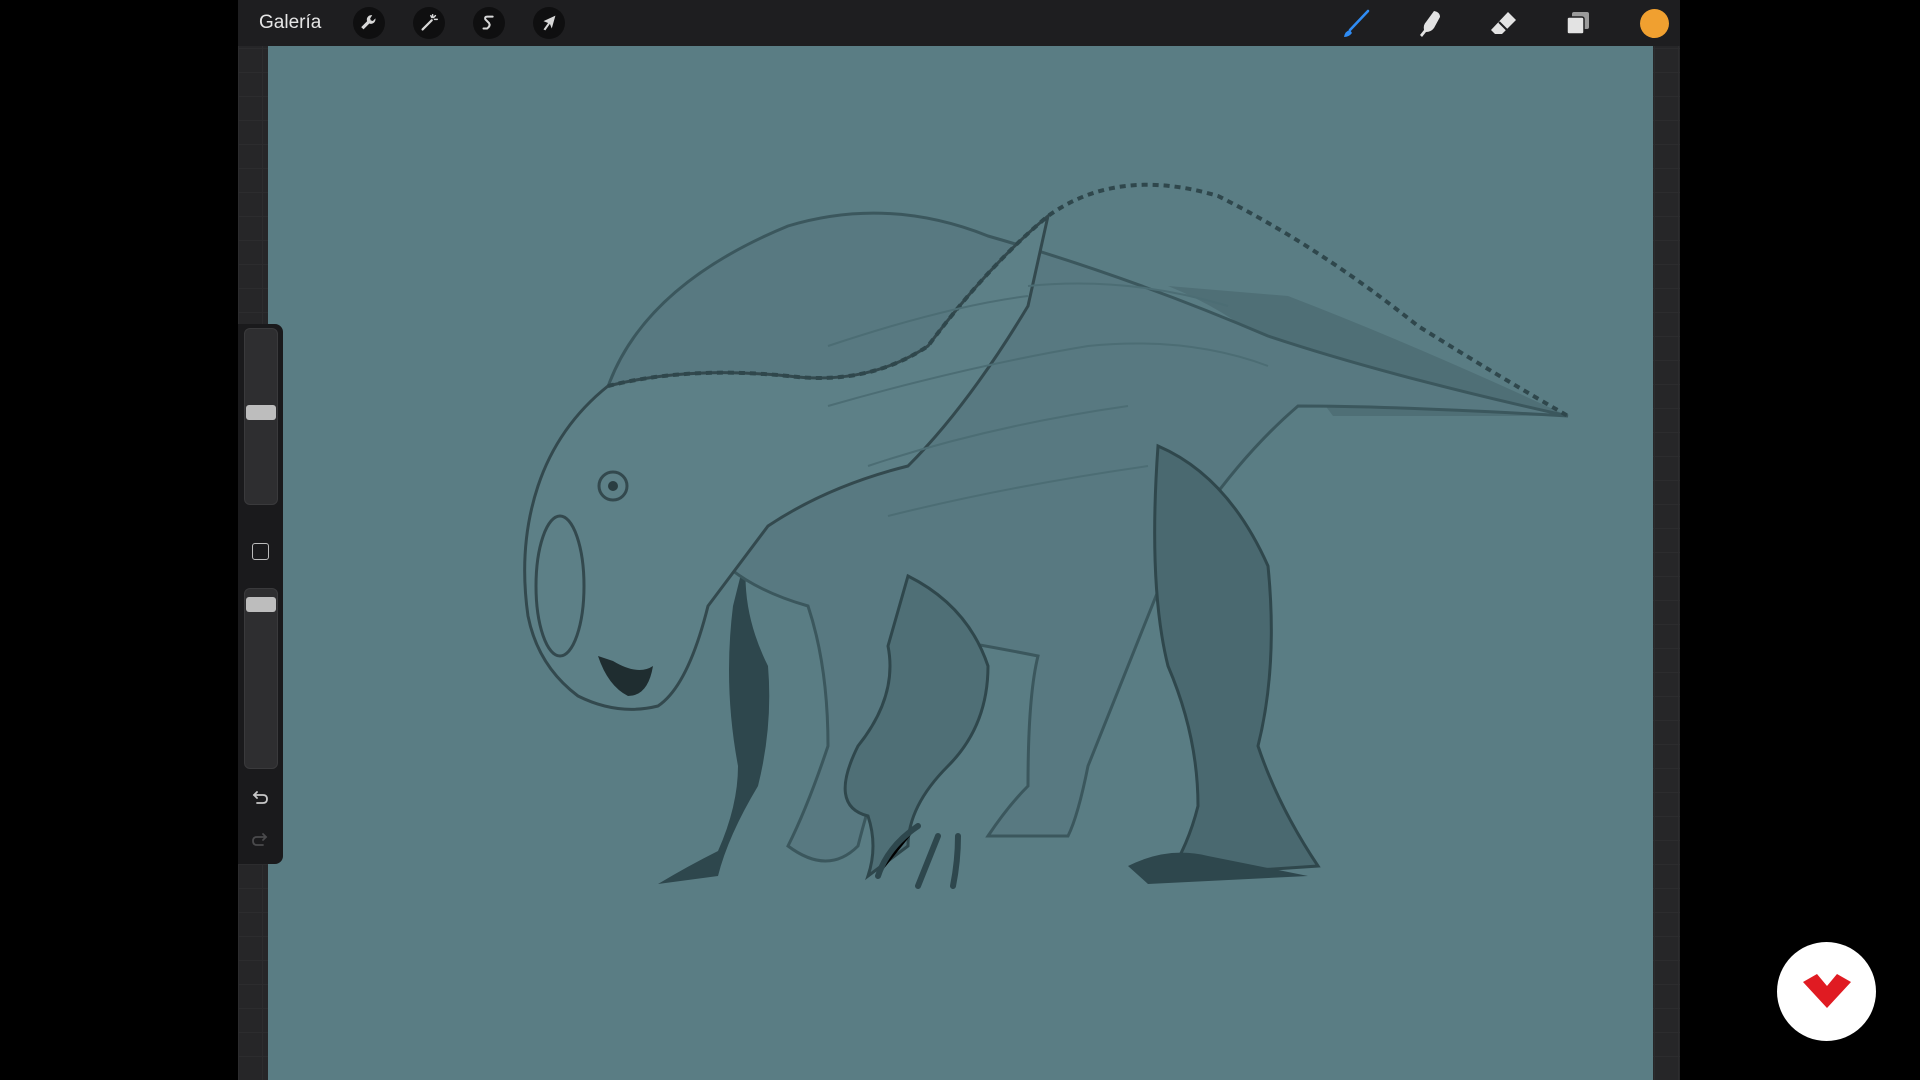  I want to click on layers-icon, so click(1577, 23).